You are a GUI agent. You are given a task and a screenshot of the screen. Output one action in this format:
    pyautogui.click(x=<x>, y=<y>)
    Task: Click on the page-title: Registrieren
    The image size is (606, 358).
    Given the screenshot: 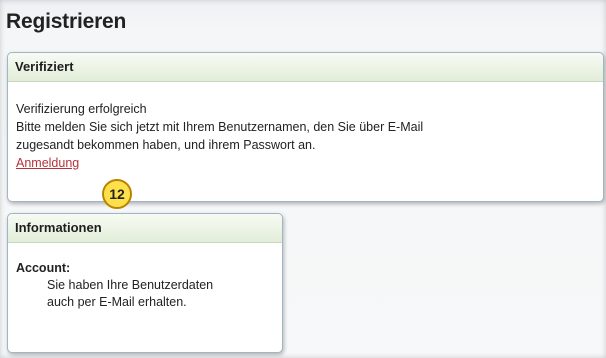 What is the action you would take?
    pyautogui.click(x=66, y=21)
    